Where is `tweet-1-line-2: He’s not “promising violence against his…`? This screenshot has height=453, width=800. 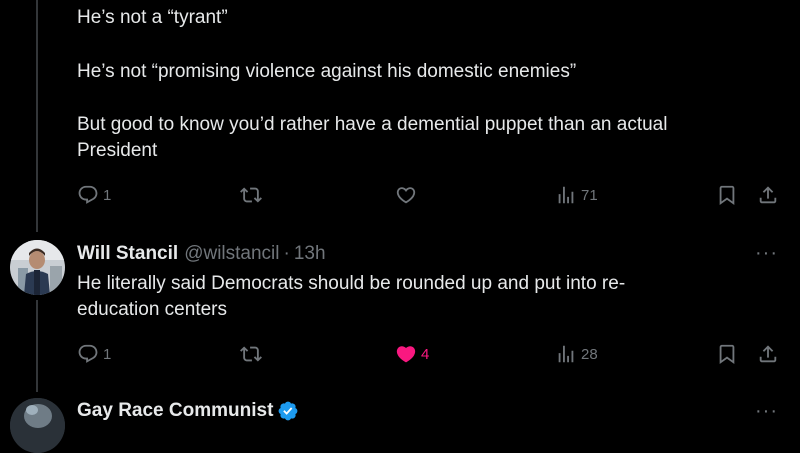 tweet-1-line-2: He’s not “promising violence against his… is located at coordinates (327, 71).